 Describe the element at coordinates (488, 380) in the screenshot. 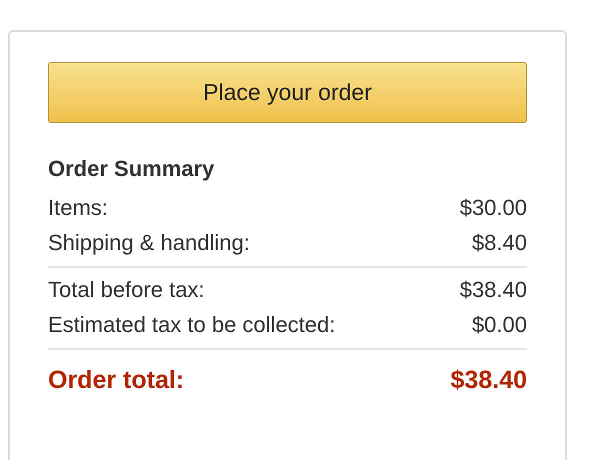

I see `total-amount: $38.40` at that location.